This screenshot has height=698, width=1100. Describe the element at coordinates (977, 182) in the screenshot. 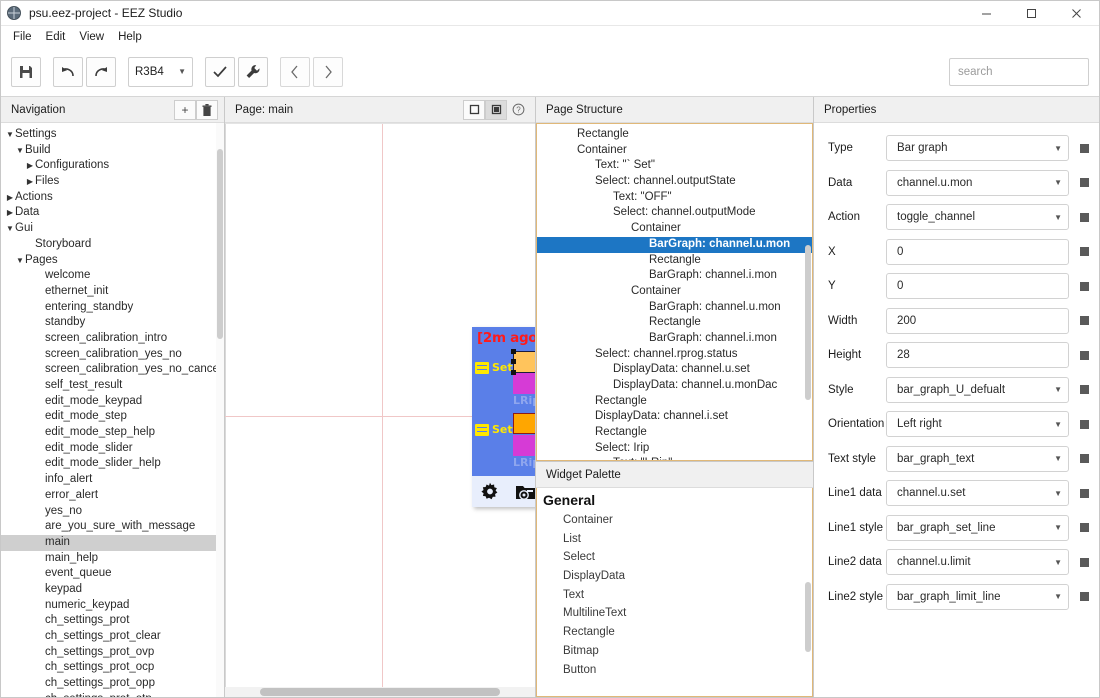

I see `property-select-data: channel.u.mon ▼` at that location.